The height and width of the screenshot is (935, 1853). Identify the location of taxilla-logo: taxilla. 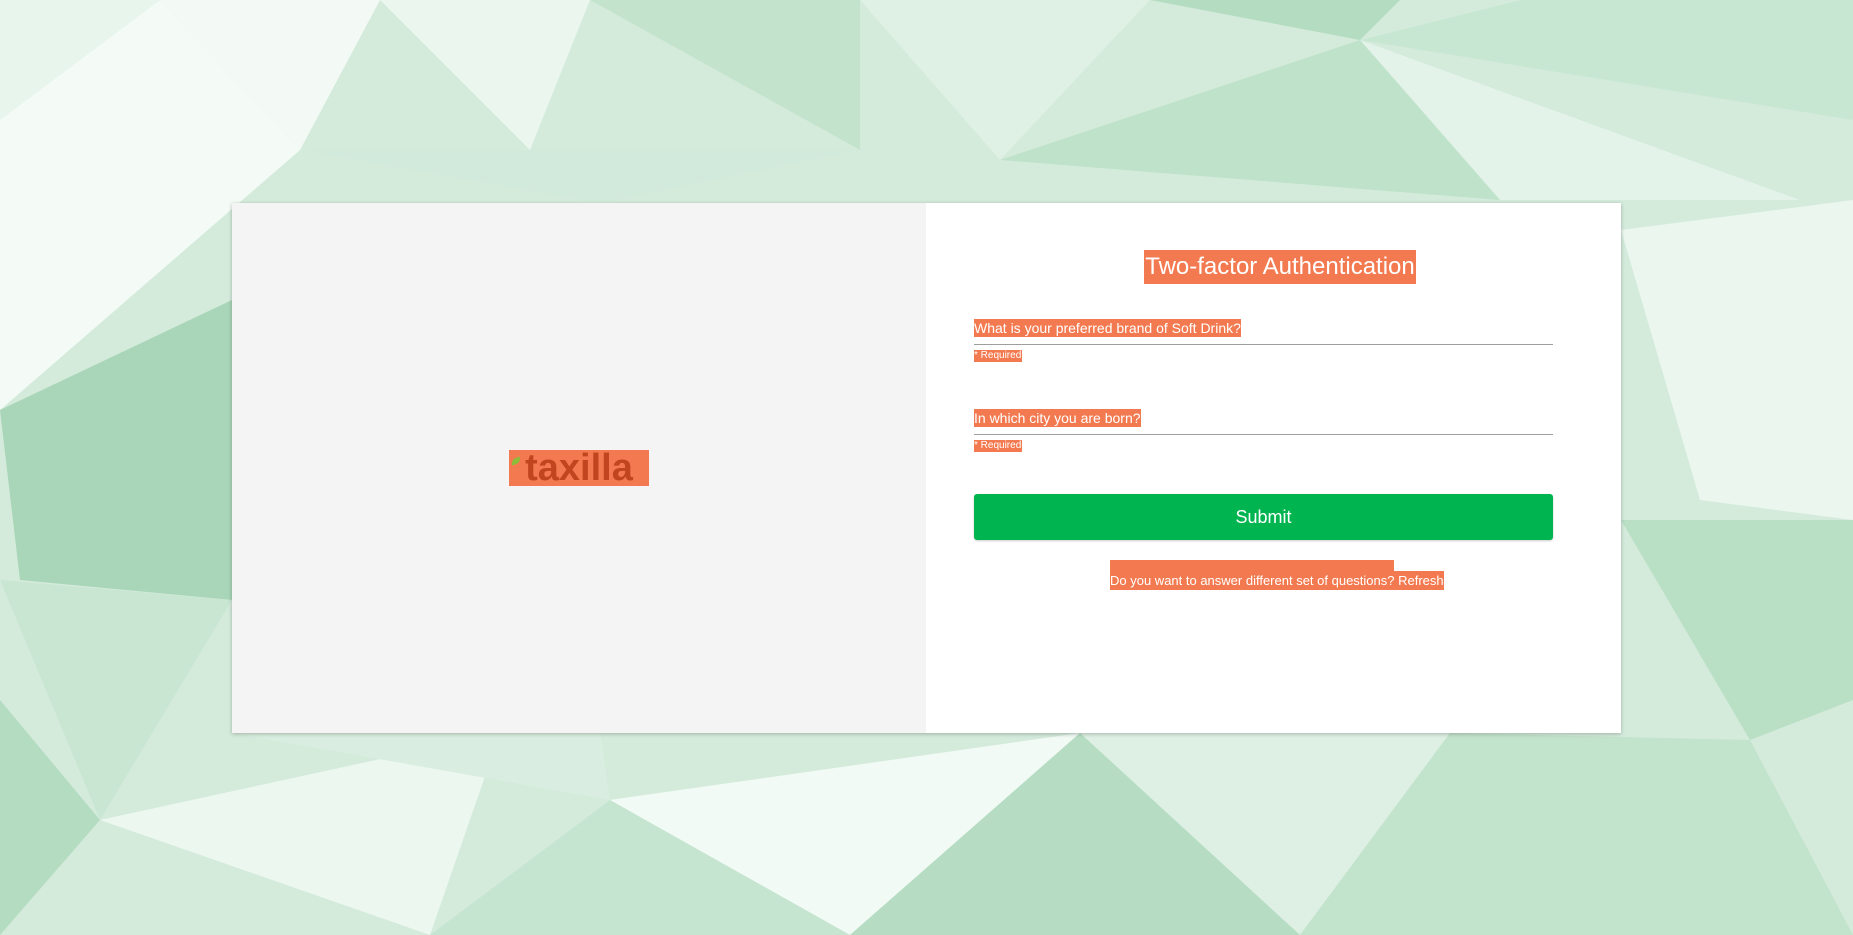
(579, 468).